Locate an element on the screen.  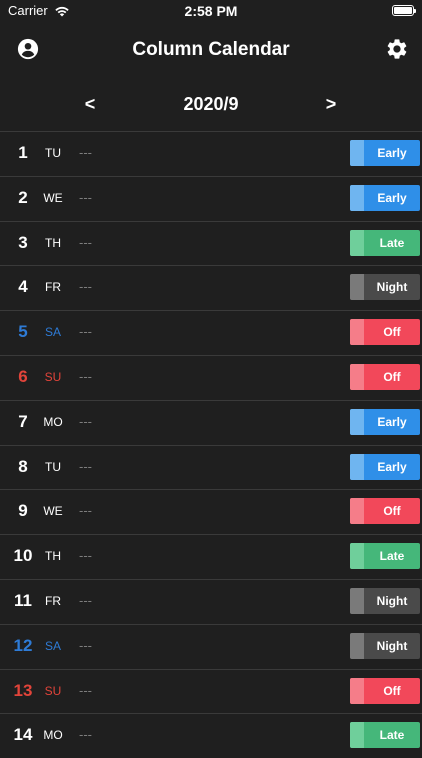
day-row: 3 TH --- Late is located at coordinates (211, 243).